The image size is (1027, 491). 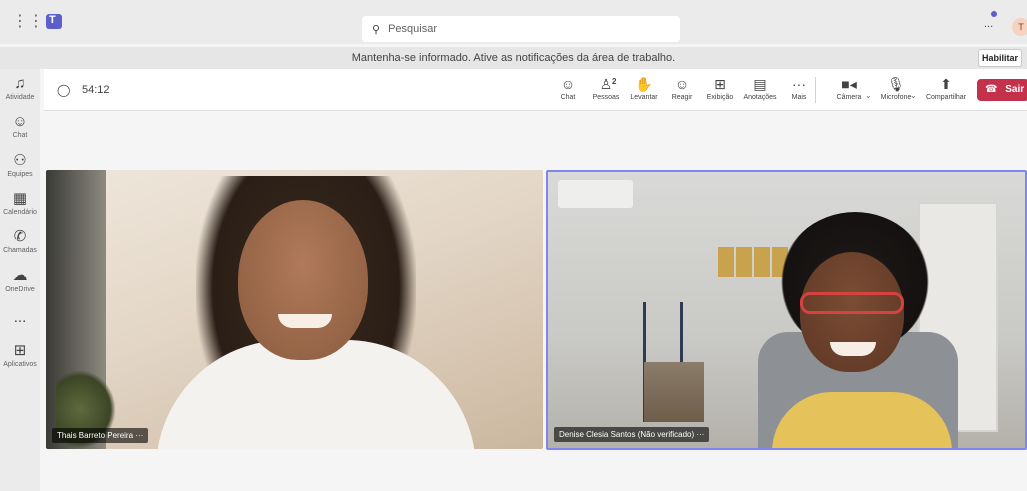 I want to click on tool-label: Pessoas, so click(x=606, y=97).